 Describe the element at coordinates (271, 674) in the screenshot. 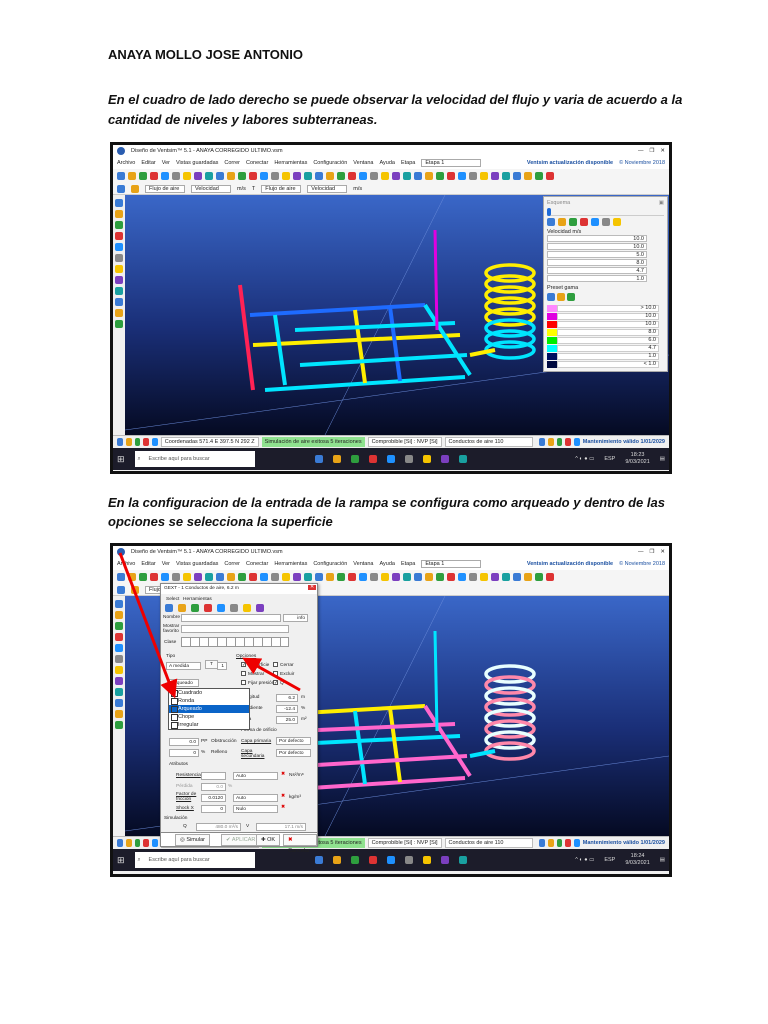

I see `red-arrow-to-surface` at that location.